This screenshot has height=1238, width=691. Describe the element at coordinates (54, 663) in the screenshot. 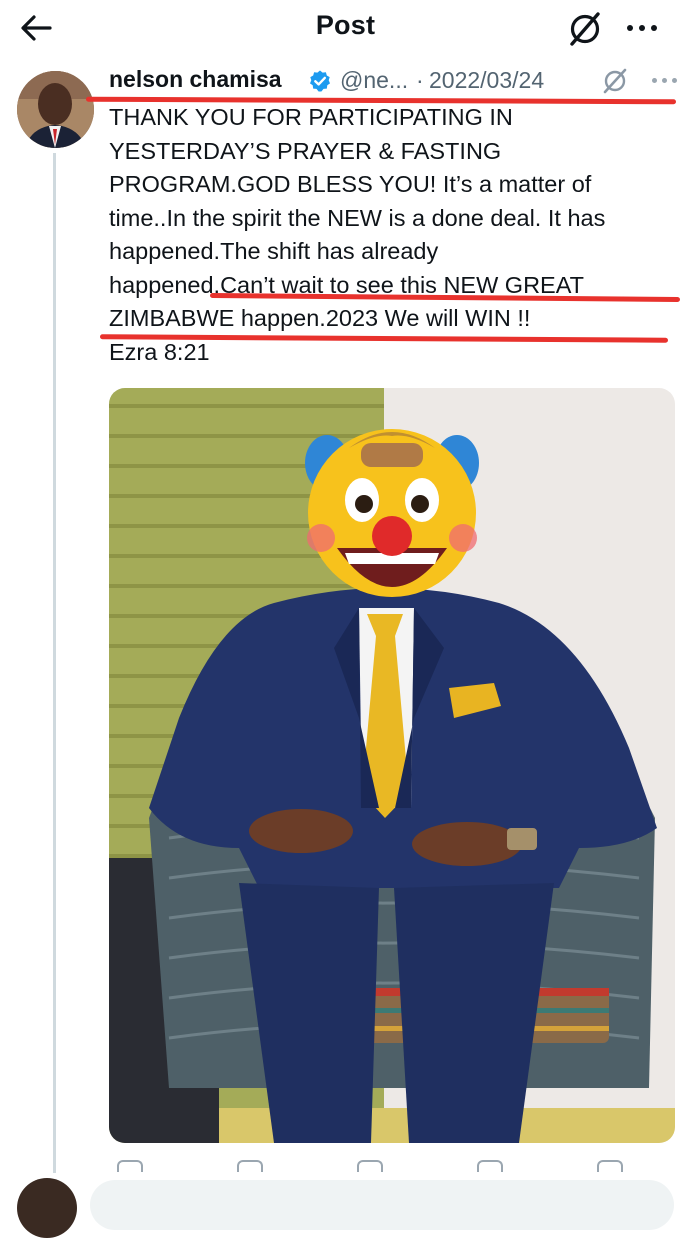

I see `thread-line` at that location.